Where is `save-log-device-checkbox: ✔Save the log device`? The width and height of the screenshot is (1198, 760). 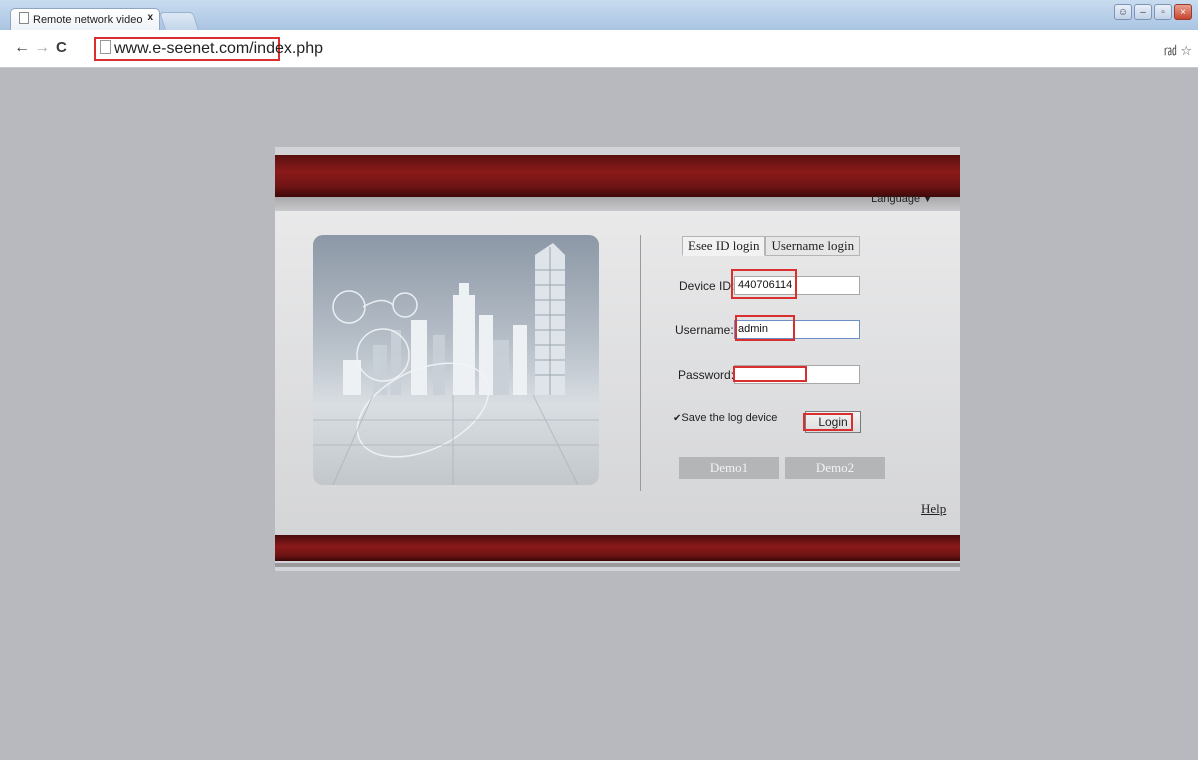
save-log-device-checkbox: ✔Save the log device is located at coordinates (725, 418).